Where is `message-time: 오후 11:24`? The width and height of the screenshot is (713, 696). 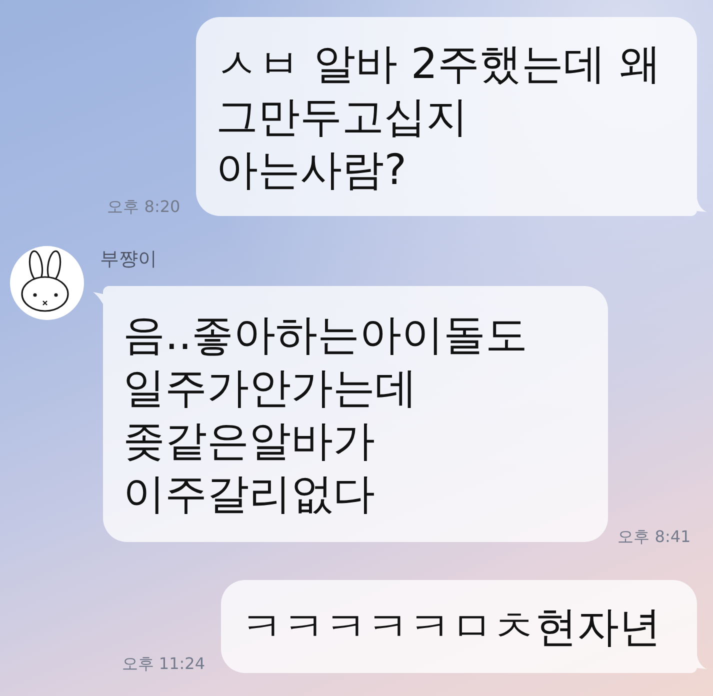 message-time: 오후 11:24 is located at coordinates (163, 664).